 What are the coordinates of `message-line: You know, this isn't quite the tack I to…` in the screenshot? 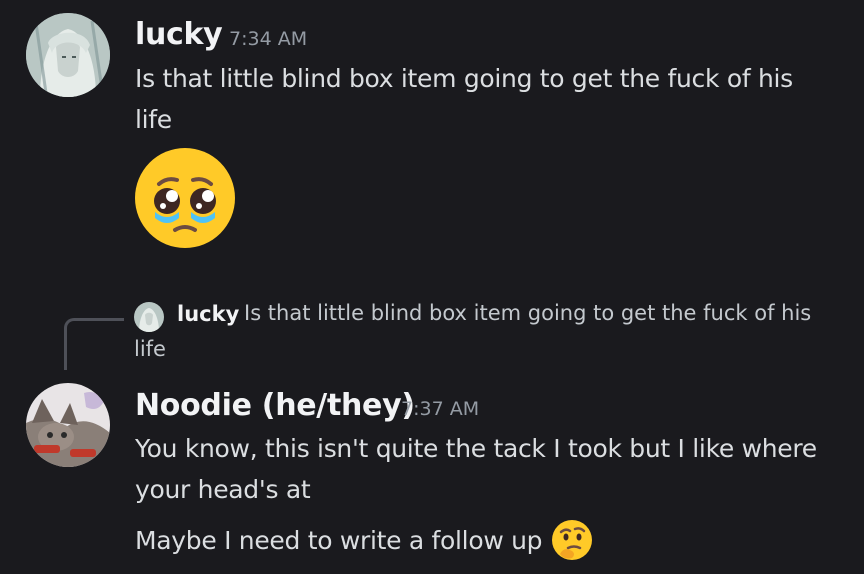 It's located at (476, 448).